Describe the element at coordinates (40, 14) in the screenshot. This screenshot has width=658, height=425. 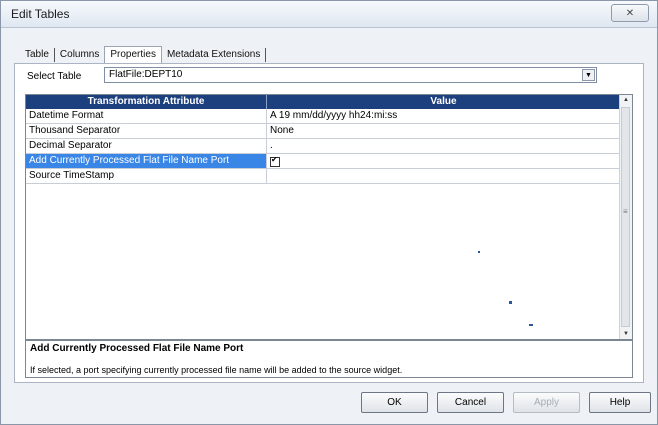
I see `window-title: Edit Tables` at that location.